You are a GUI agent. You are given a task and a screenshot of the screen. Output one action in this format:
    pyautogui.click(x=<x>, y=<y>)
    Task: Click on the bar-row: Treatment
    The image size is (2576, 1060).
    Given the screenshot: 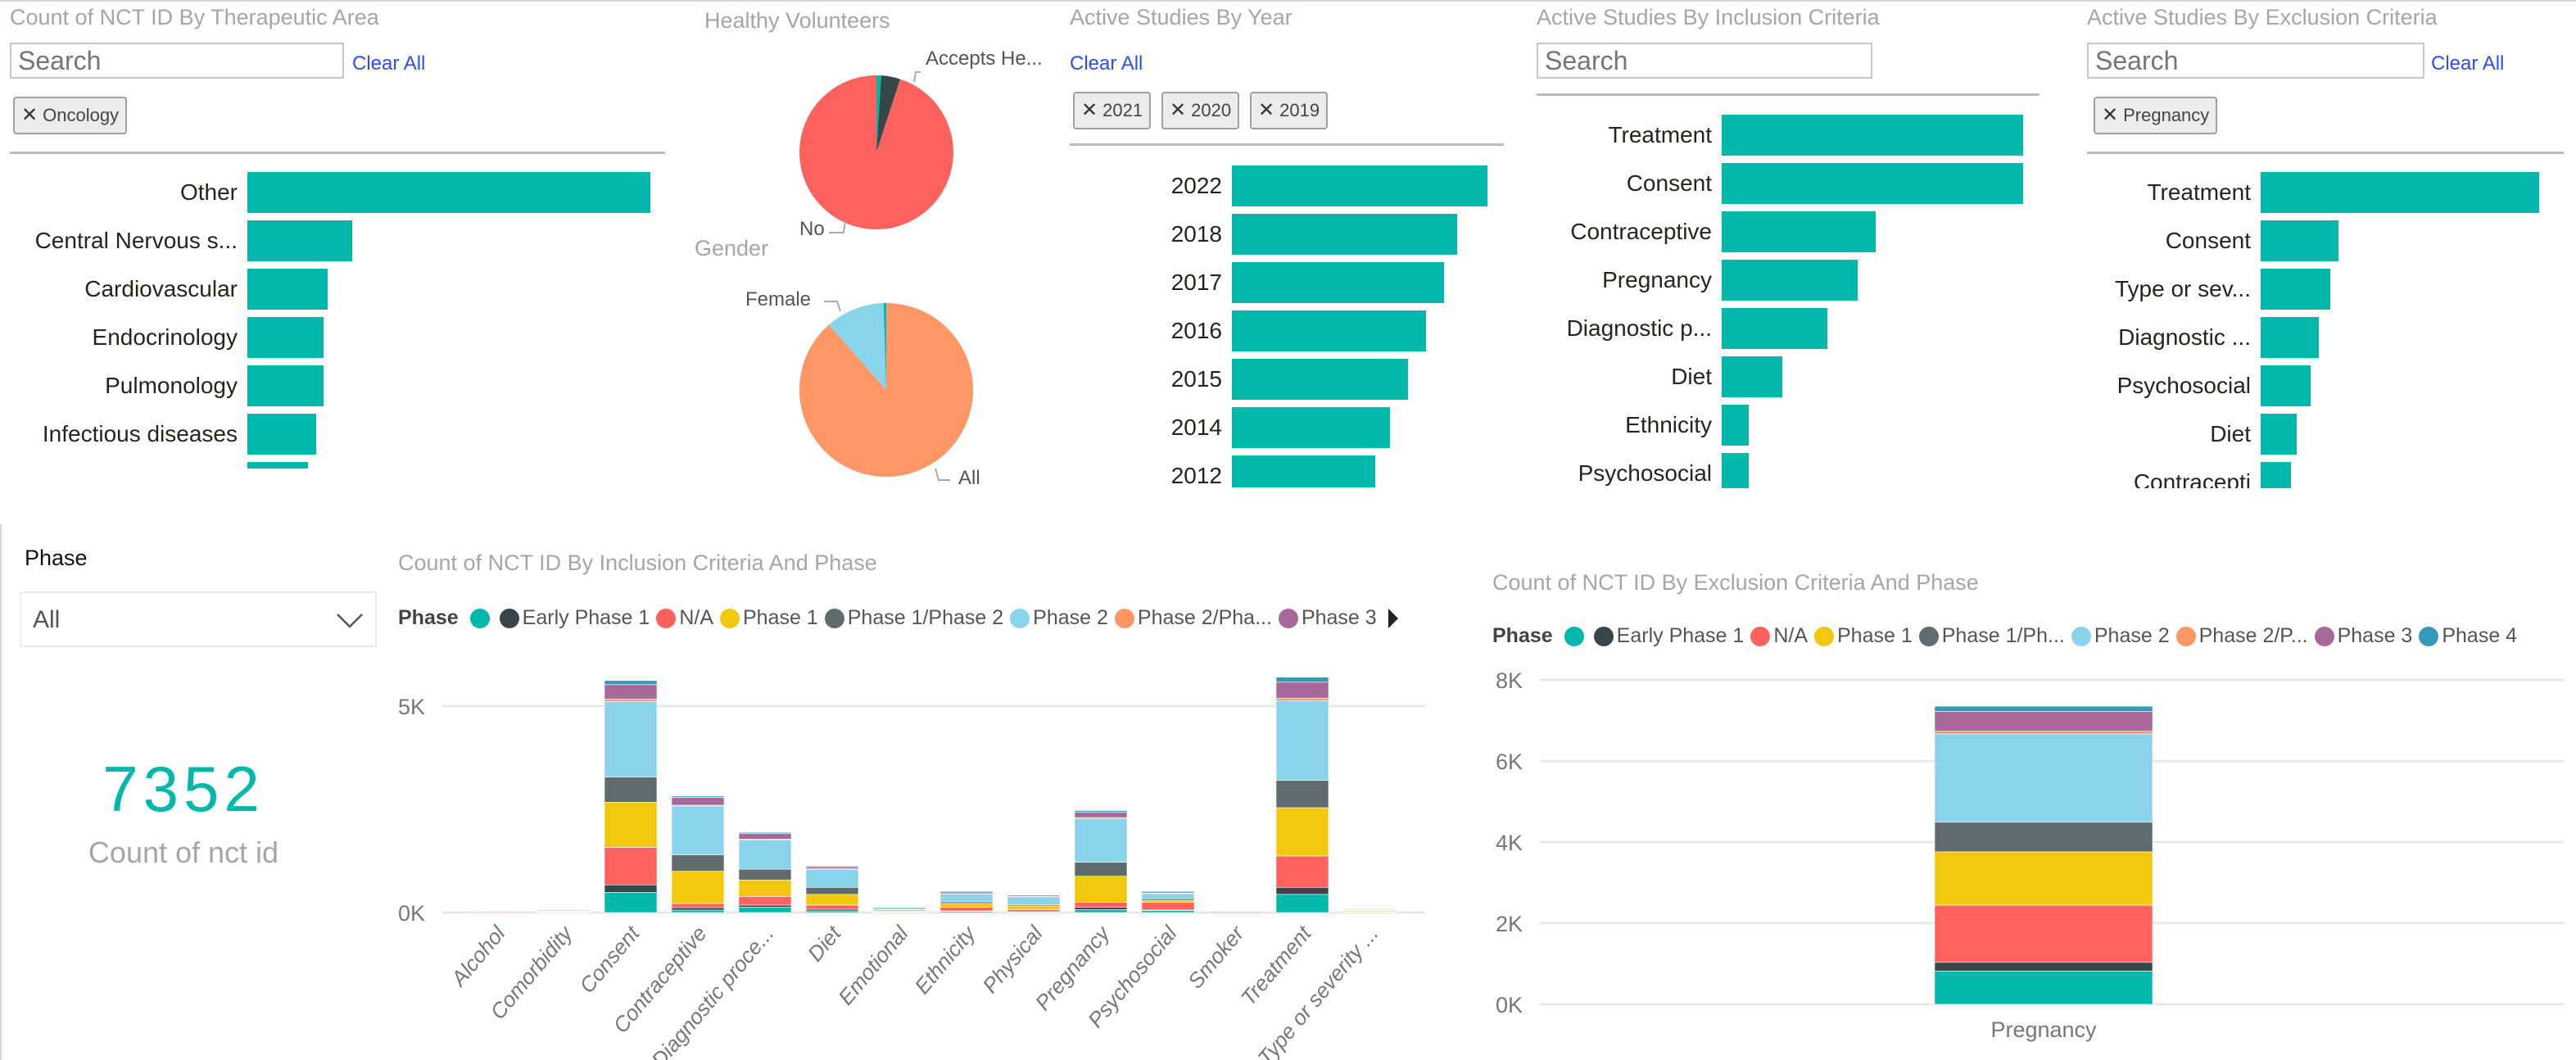 What is the action you would take?
    pyautogui.click(x=2325, y=192)
    